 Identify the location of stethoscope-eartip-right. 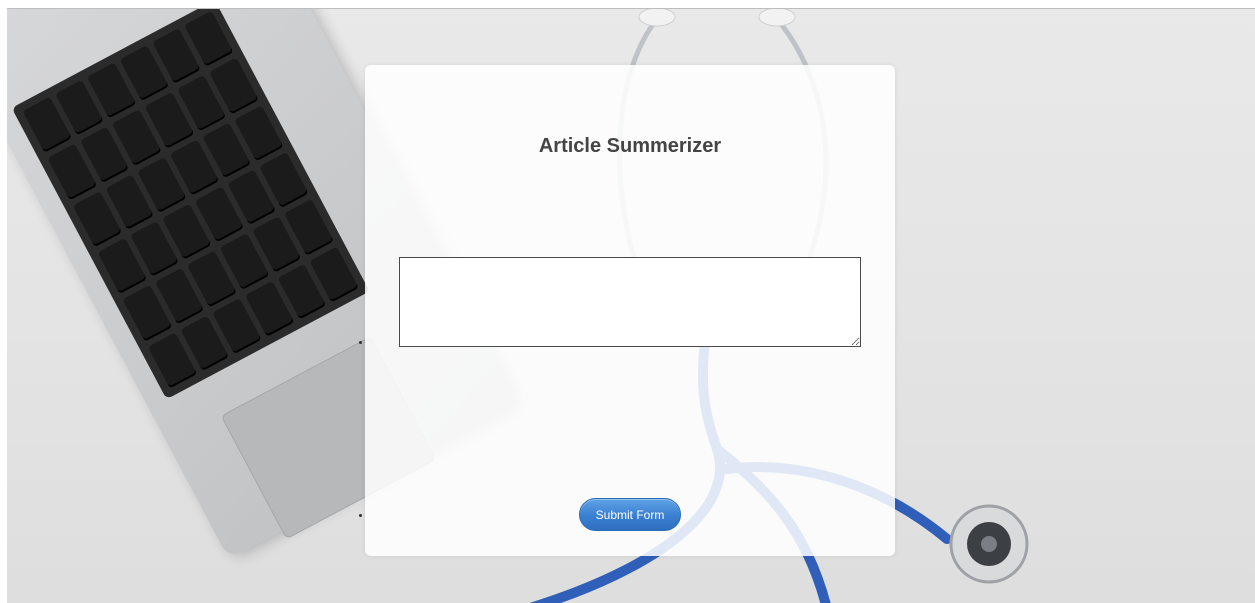
(777, 18).